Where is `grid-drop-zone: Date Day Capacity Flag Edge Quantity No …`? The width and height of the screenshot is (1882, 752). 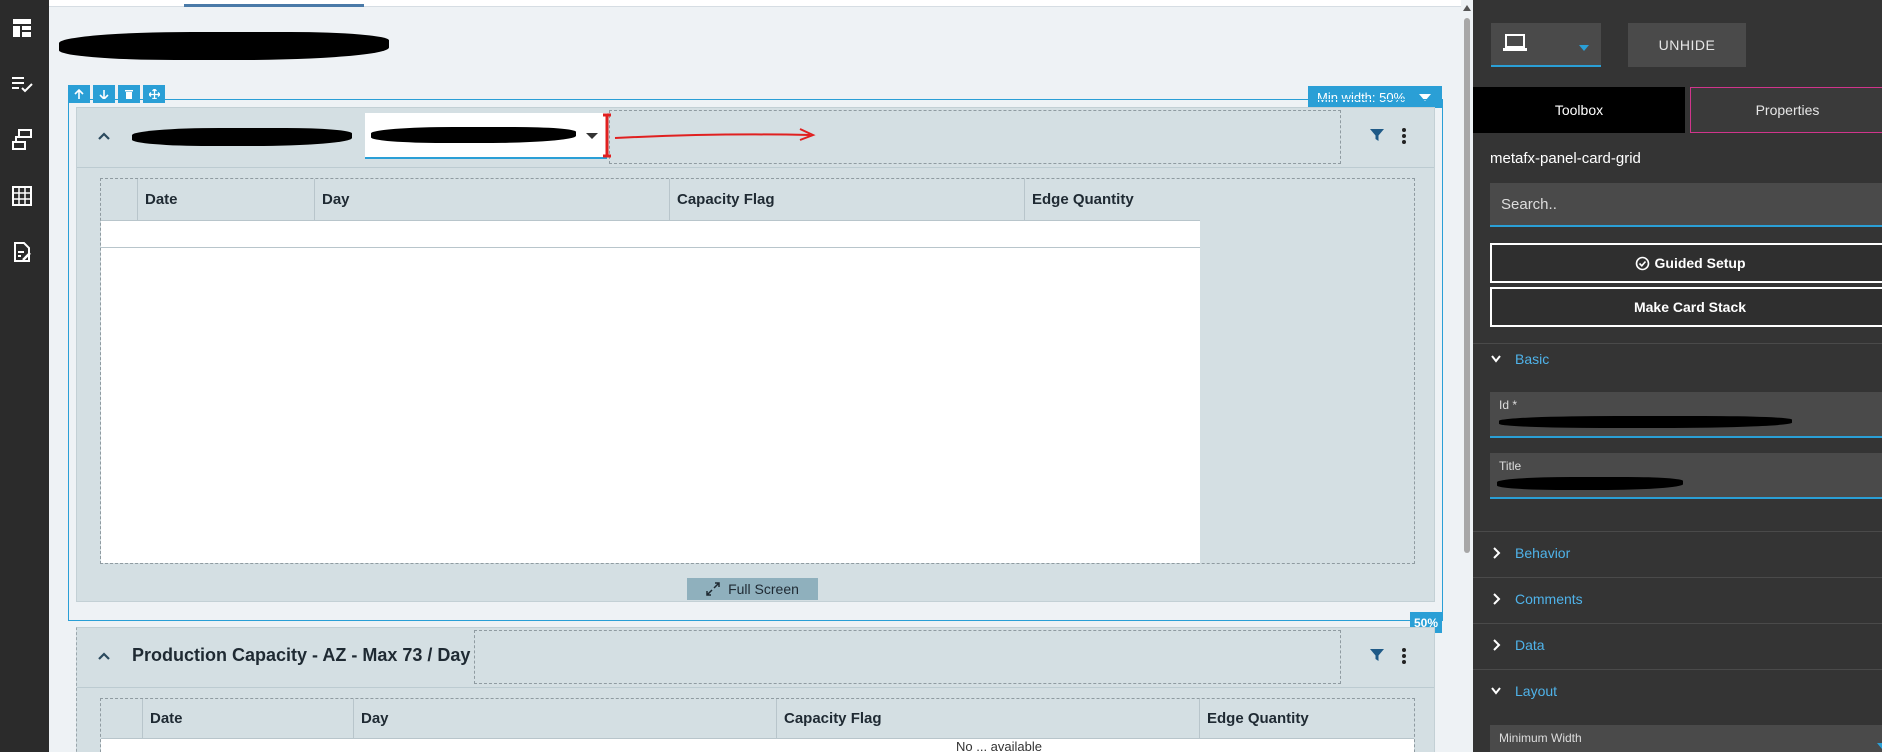 grid-drop-zone: Date Day Capacity Flag Edge Quantity No … is located at coordinates (757, 725).